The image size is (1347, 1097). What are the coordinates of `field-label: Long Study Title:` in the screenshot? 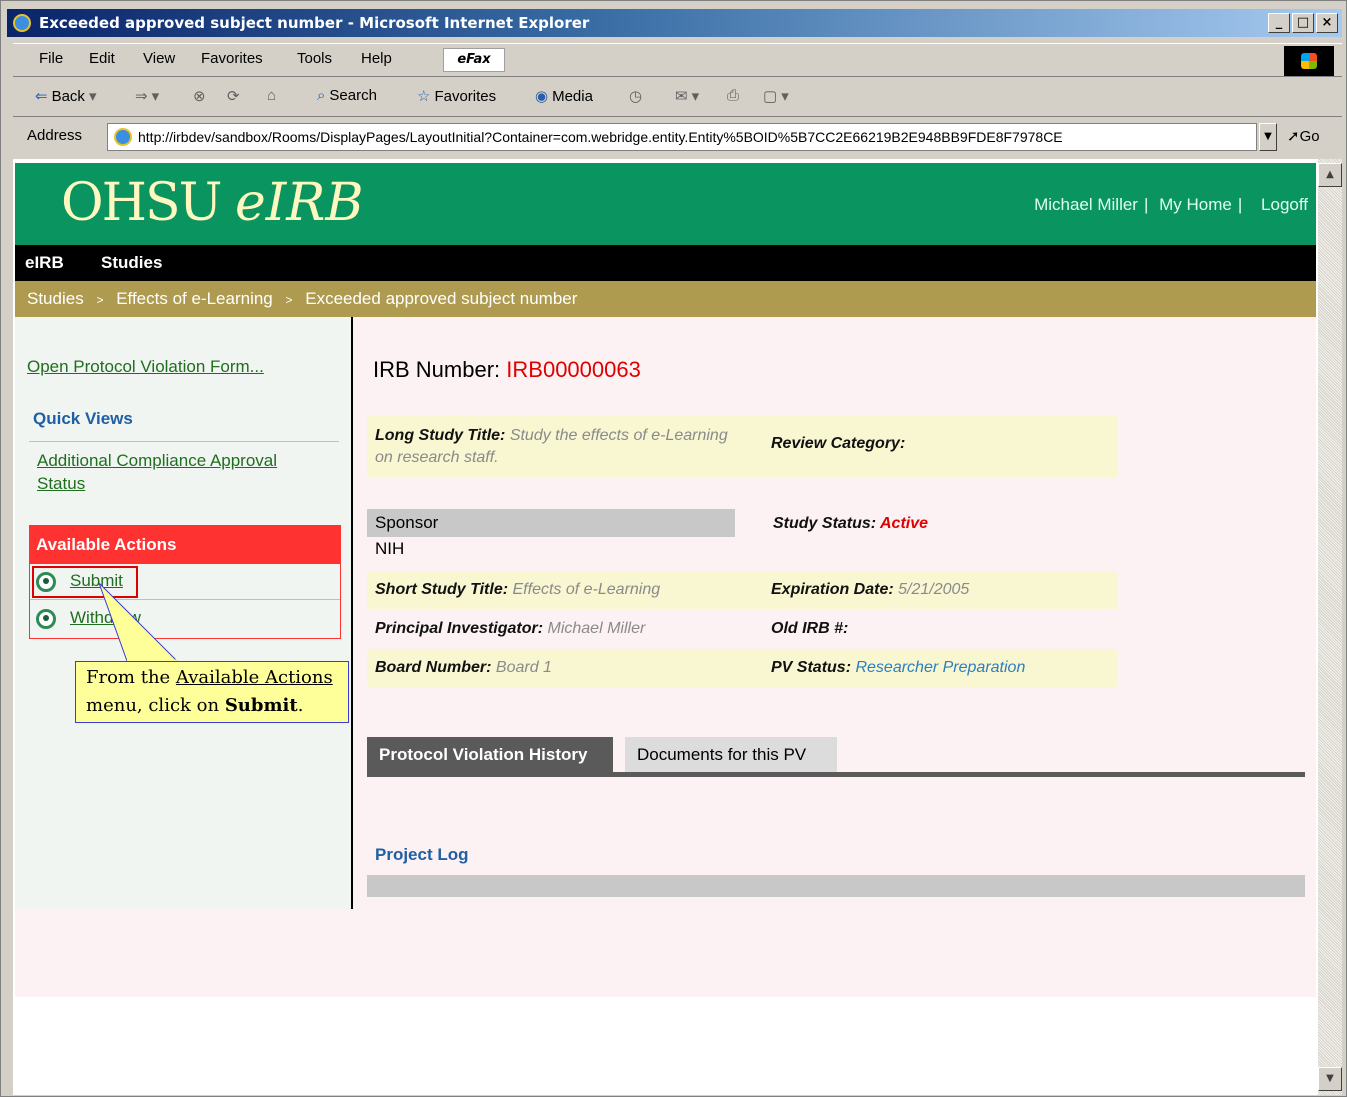 It's located at (440, 435).